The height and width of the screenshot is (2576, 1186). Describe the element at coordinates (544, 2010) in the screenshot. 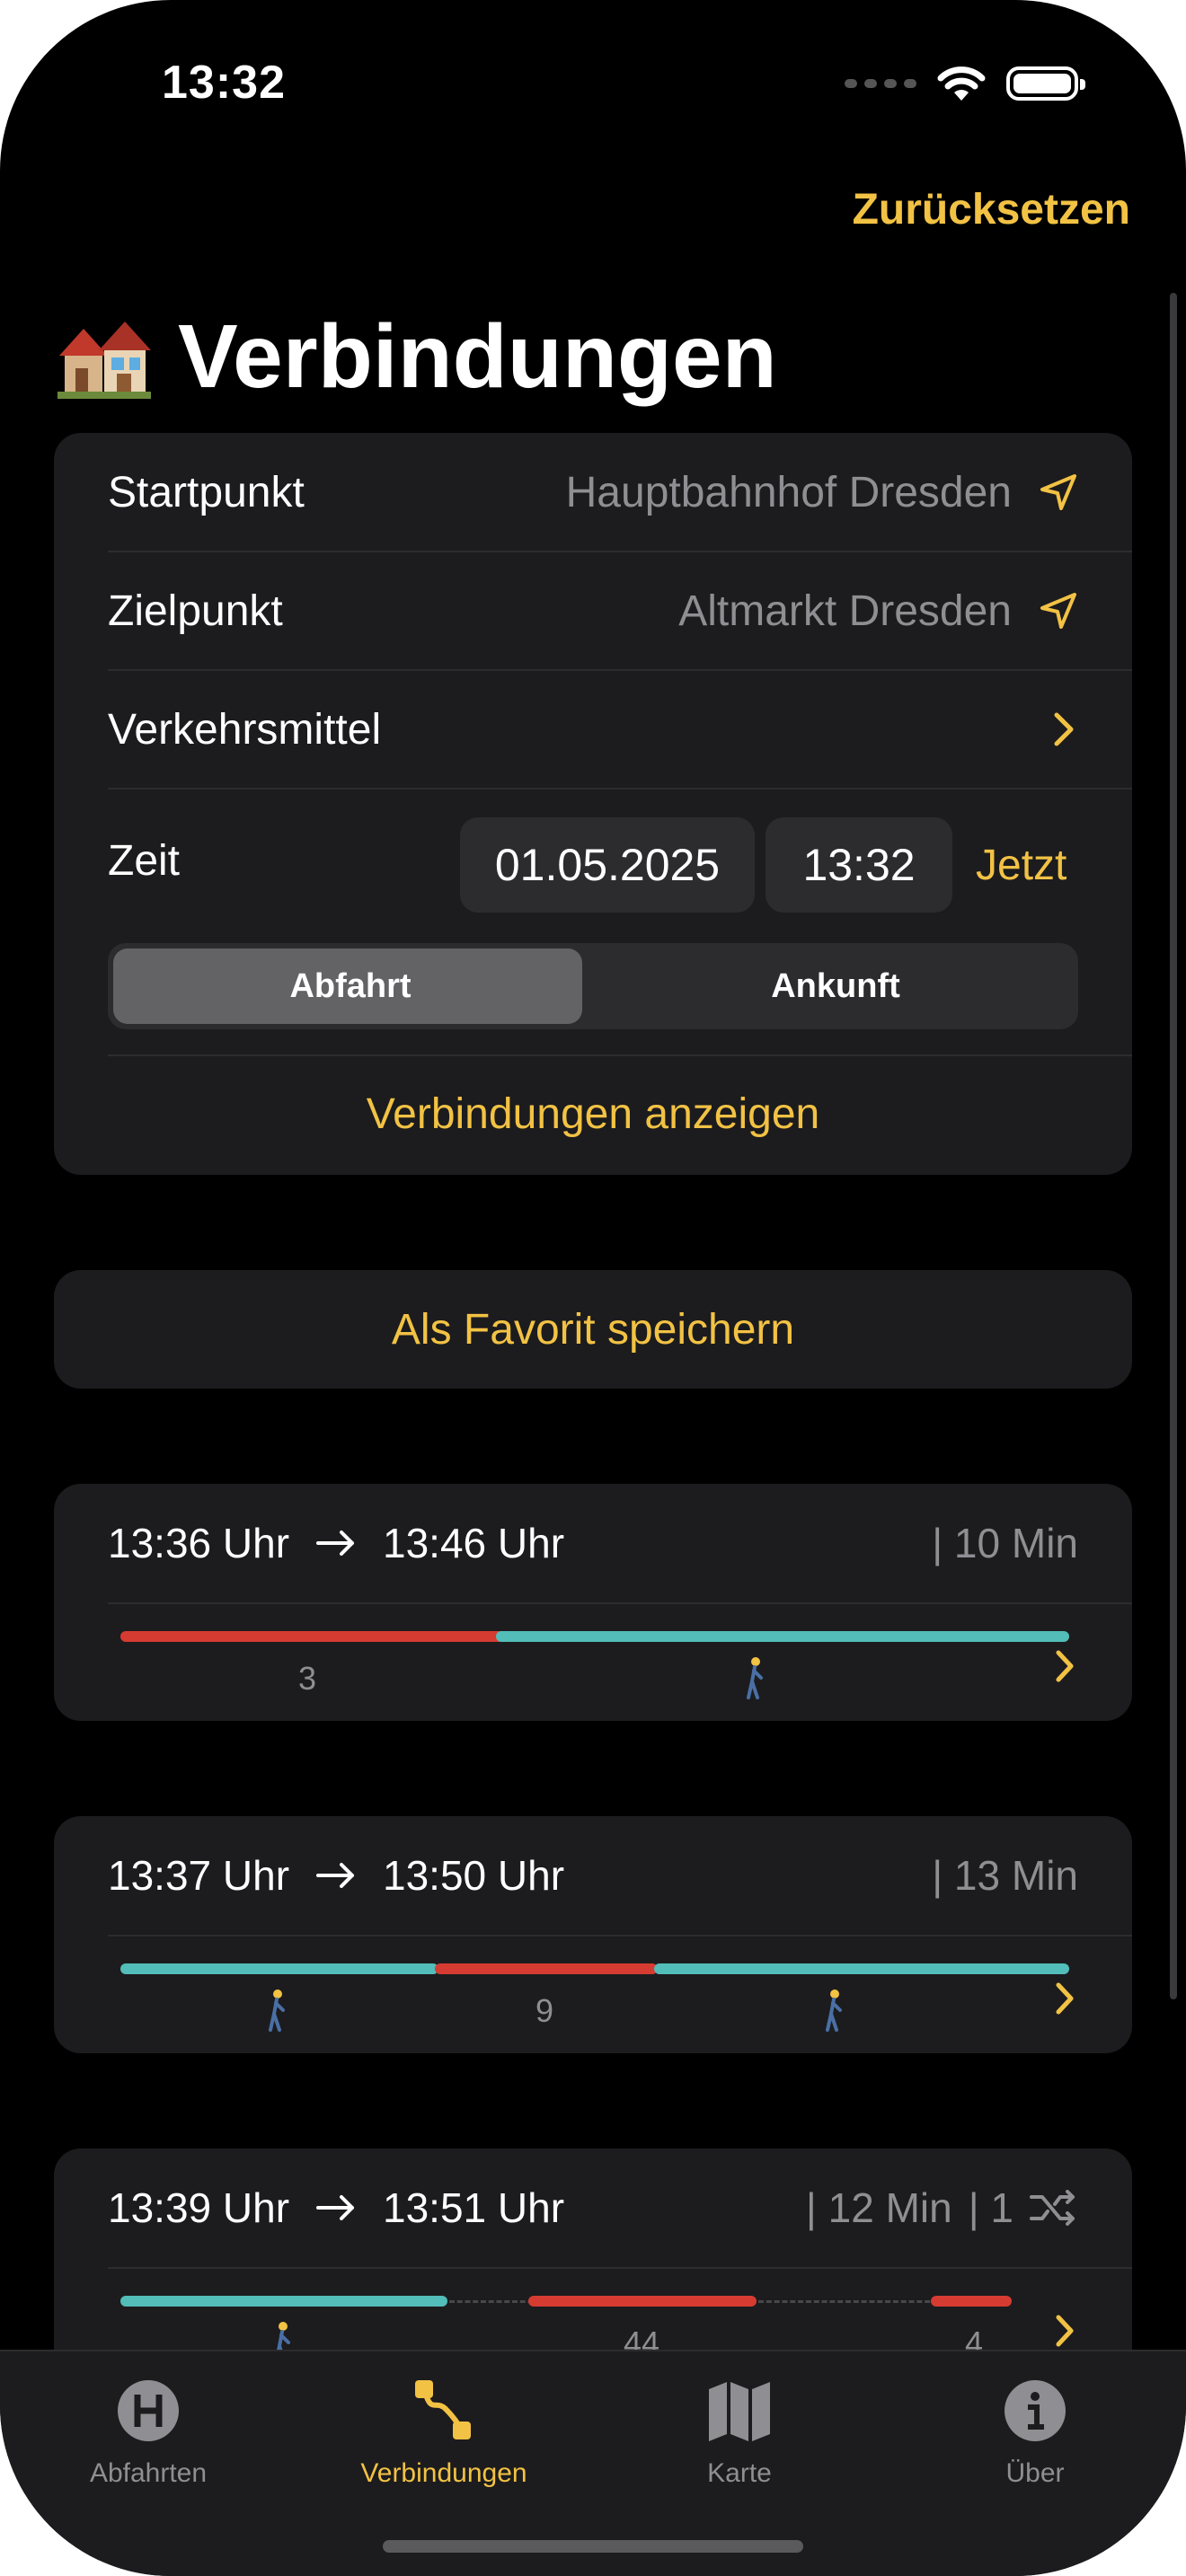

I see `line-number: 9` at that location.